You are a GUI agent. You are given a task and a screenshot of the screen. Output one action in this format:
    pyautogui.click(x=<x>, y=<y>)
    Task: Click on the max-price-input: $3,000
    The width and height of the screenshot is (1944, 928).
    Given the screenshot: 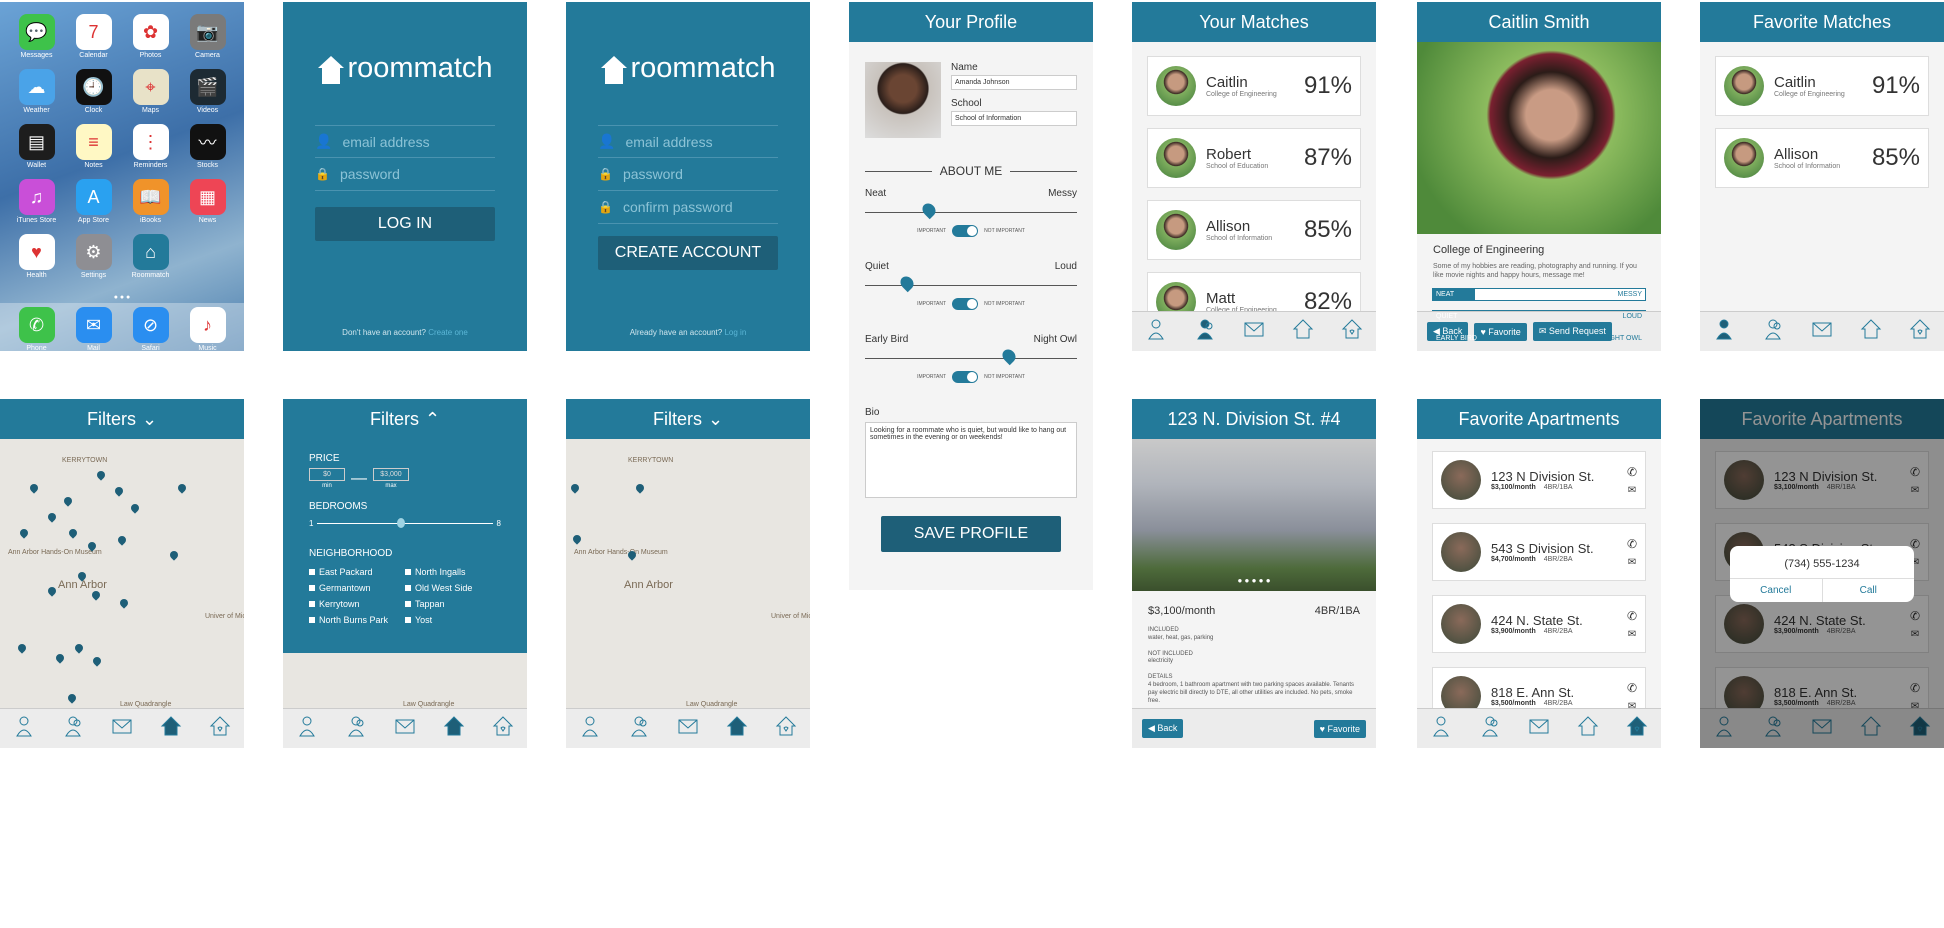 What is the action you would take?
    pyautogui.click(x=391, y=474)
    